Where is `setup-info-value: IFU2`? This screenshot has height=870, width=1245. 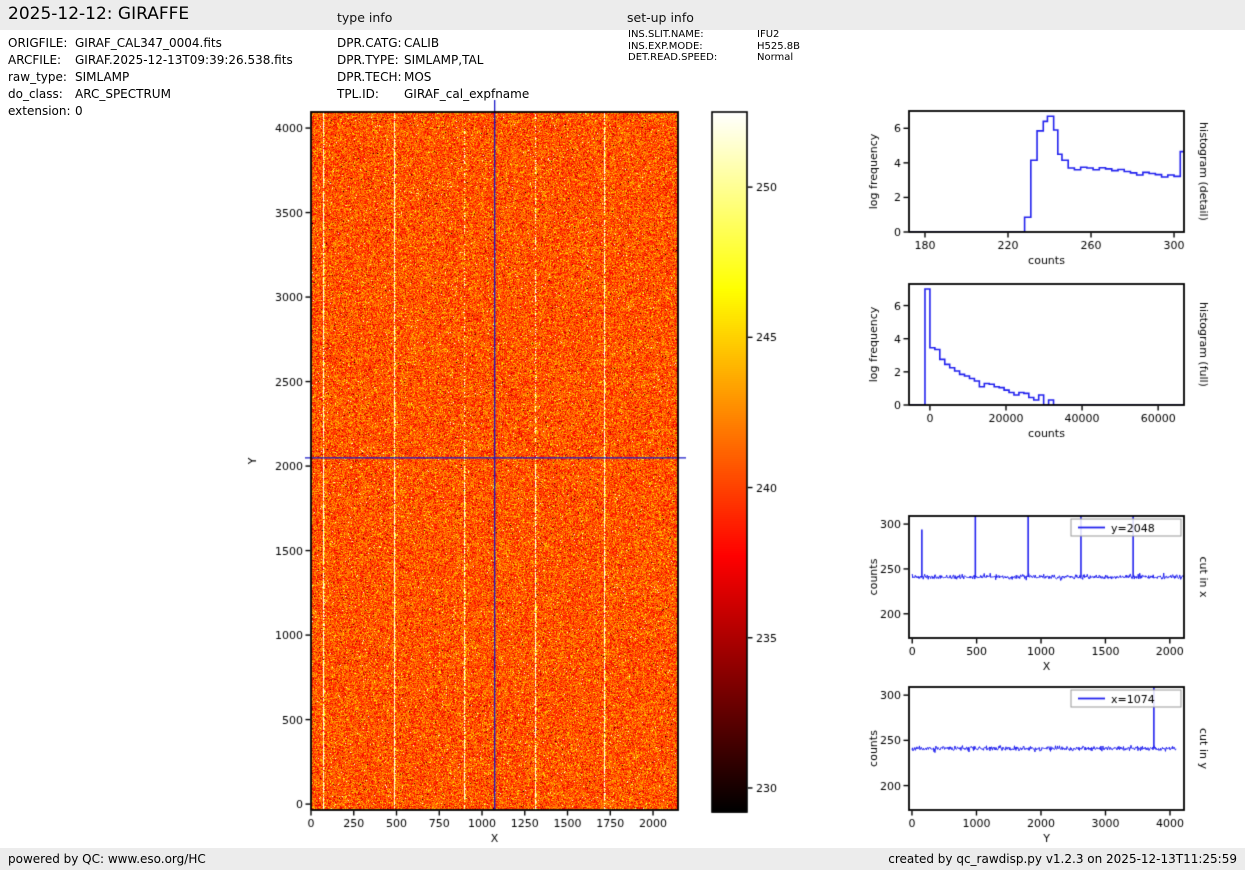
setup-info-value: IFU2 is located at coordinates (768, 34).